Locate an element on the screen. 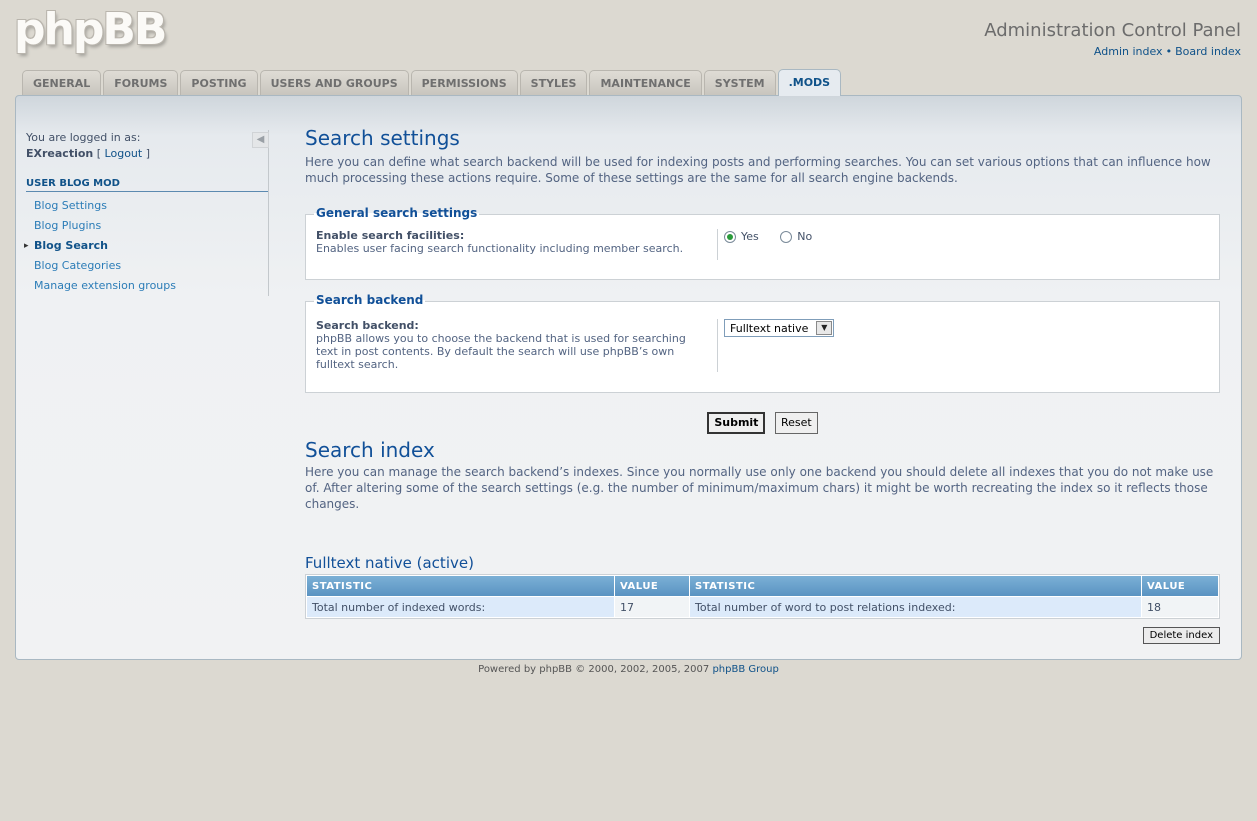  sidebar-item-blog-settings: Blog Settings is located at coordinates (147, 206).